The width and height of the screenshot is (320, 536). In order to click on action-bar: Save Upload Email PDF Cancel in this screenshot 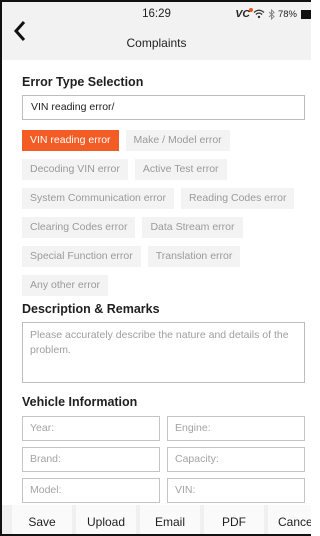, I will do `click(156, 519)`.